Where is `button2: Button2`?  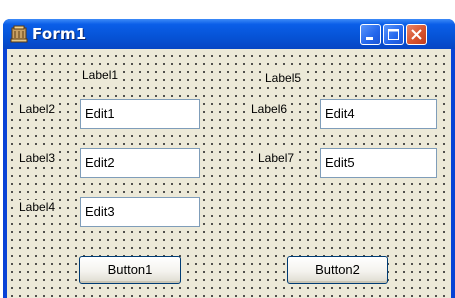 button2: Button2 is located at coordinates (337, 270).